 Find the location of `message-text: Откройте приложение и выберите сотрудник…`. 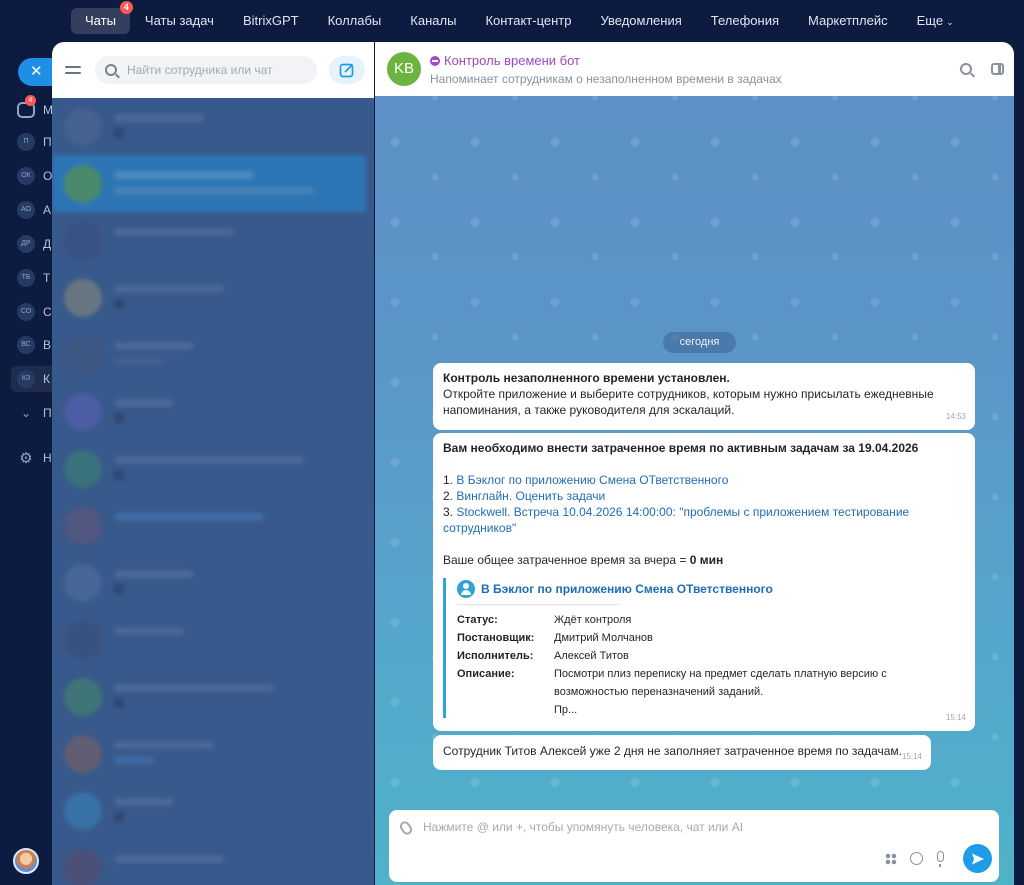

message-text: Откройте приложение и выберите сотрудник… is located at coordinates (688, 402).